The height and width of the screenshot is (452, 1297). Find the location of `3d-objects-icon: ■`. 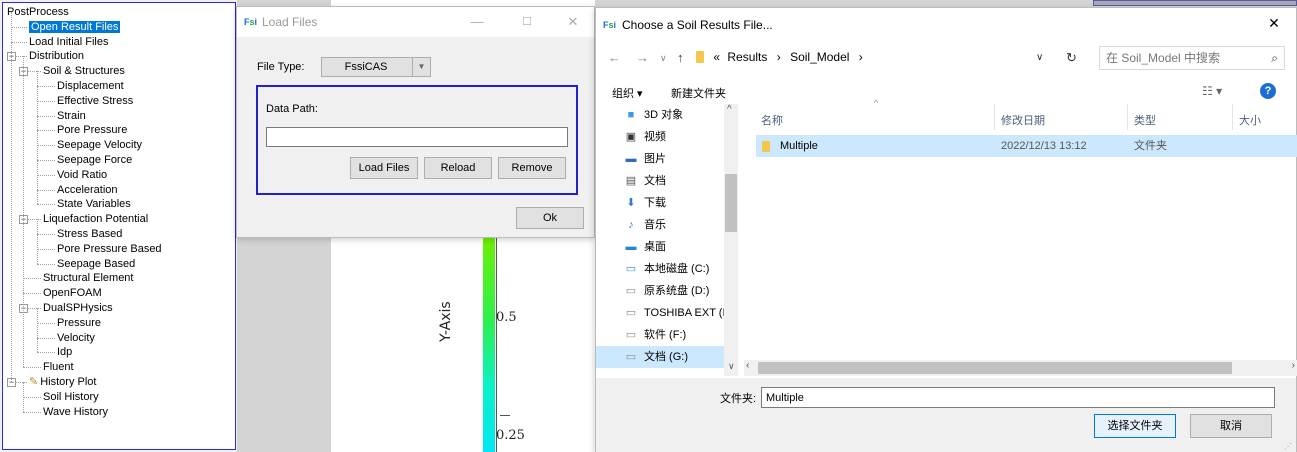

3d-objects-icon: ■ is located at coordinates (631, 115).